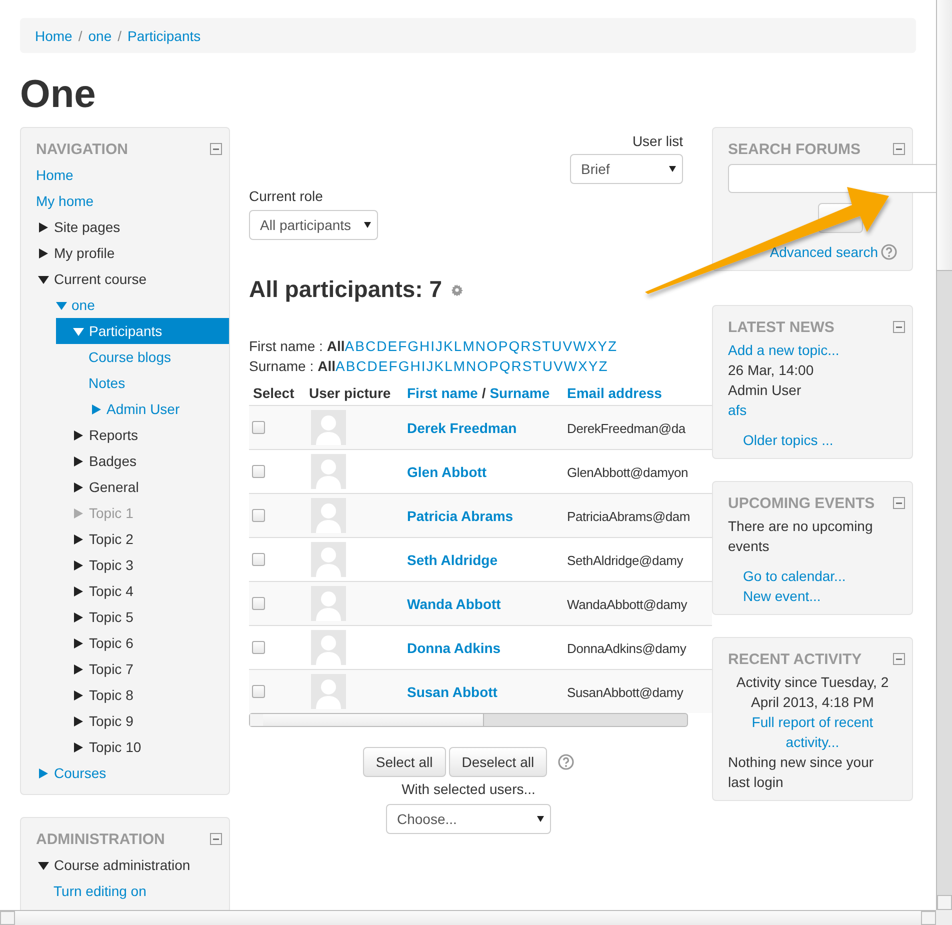 The width and height of the screenshot is (952, 925). What do you see at coordinates (944, 455) in the screenshot?
I see `vertical-scrollbar` at bounding box center [944, 455].